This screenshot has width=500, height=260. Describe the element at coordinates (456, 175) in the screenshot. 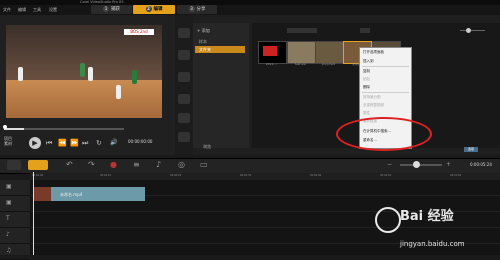

I see `ruler-tick: 00:01:00` at that location.